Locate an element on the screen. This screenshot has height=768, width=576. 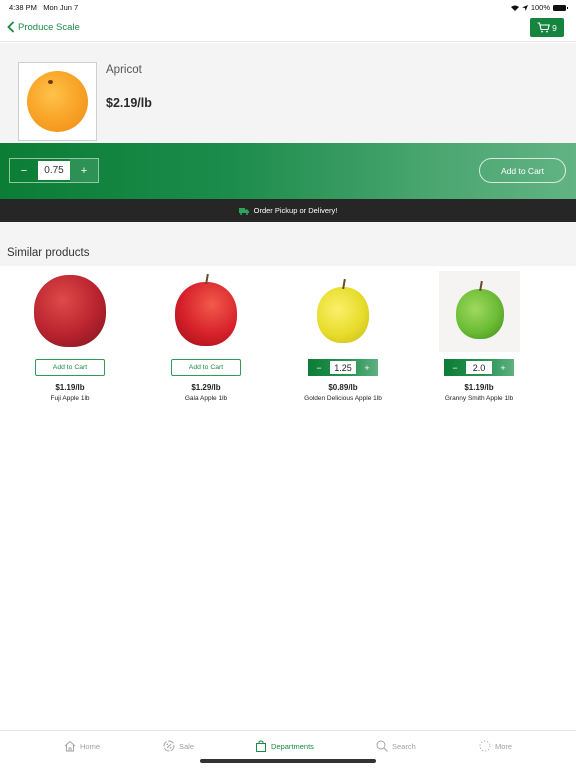
tab-label: Departments is located at coordinates (292, 746).